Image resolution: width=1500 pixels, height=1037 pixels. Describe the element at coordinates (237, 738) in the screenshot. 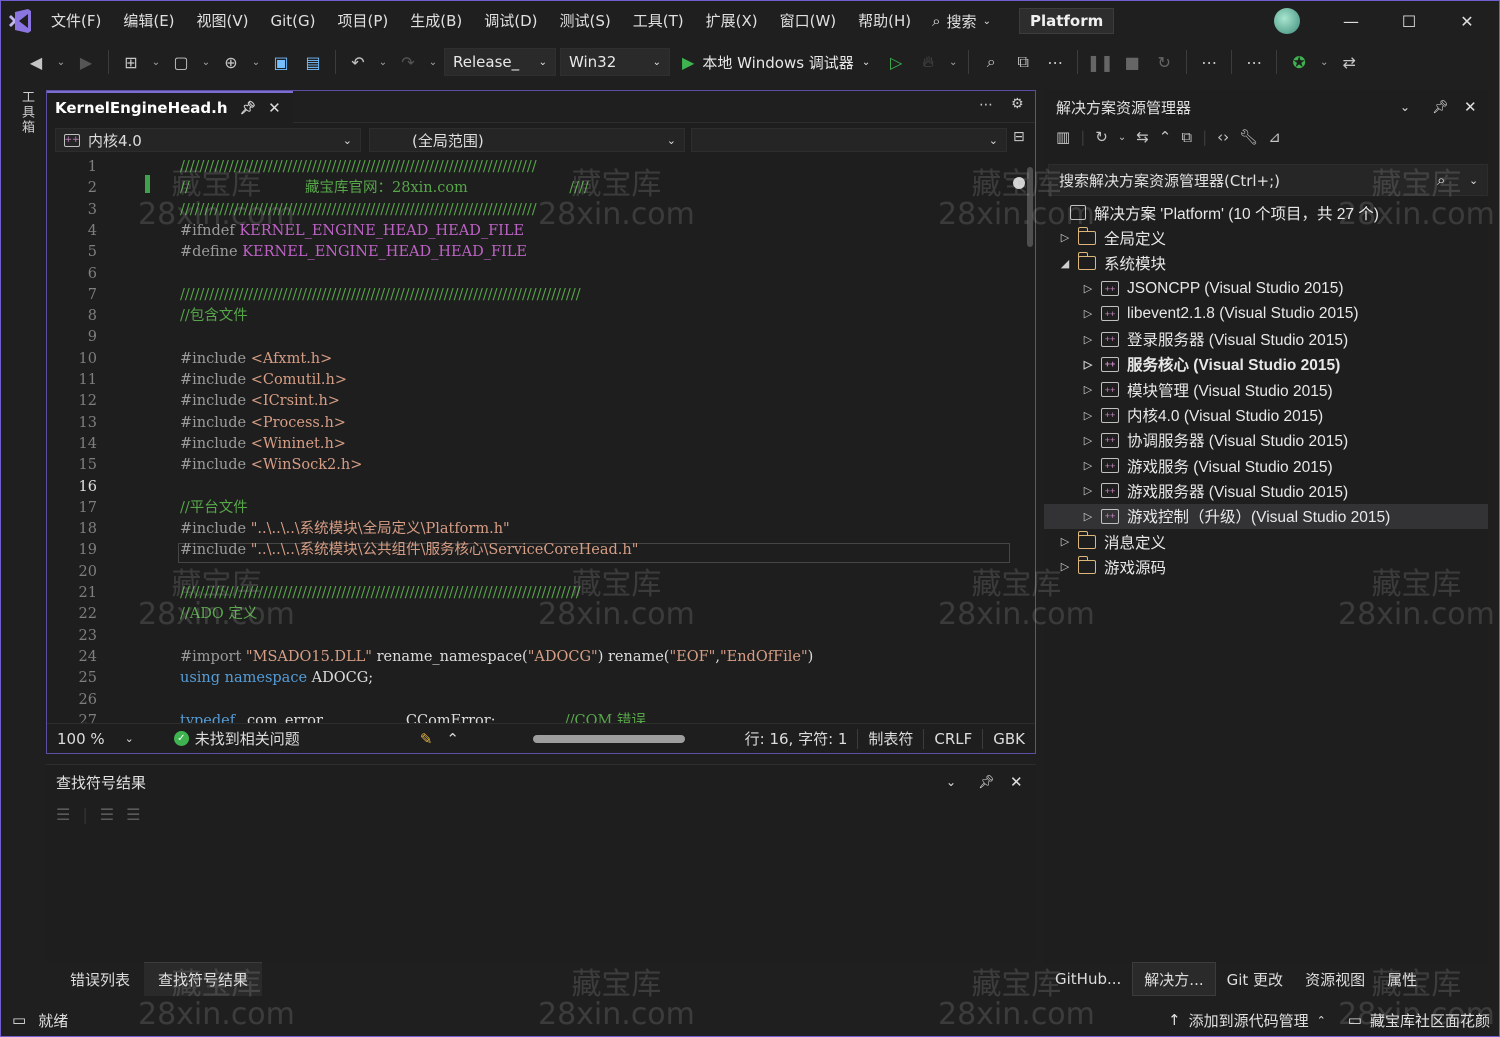

I see `issues-indicator: ✓ 未找到相关问题` at that location.